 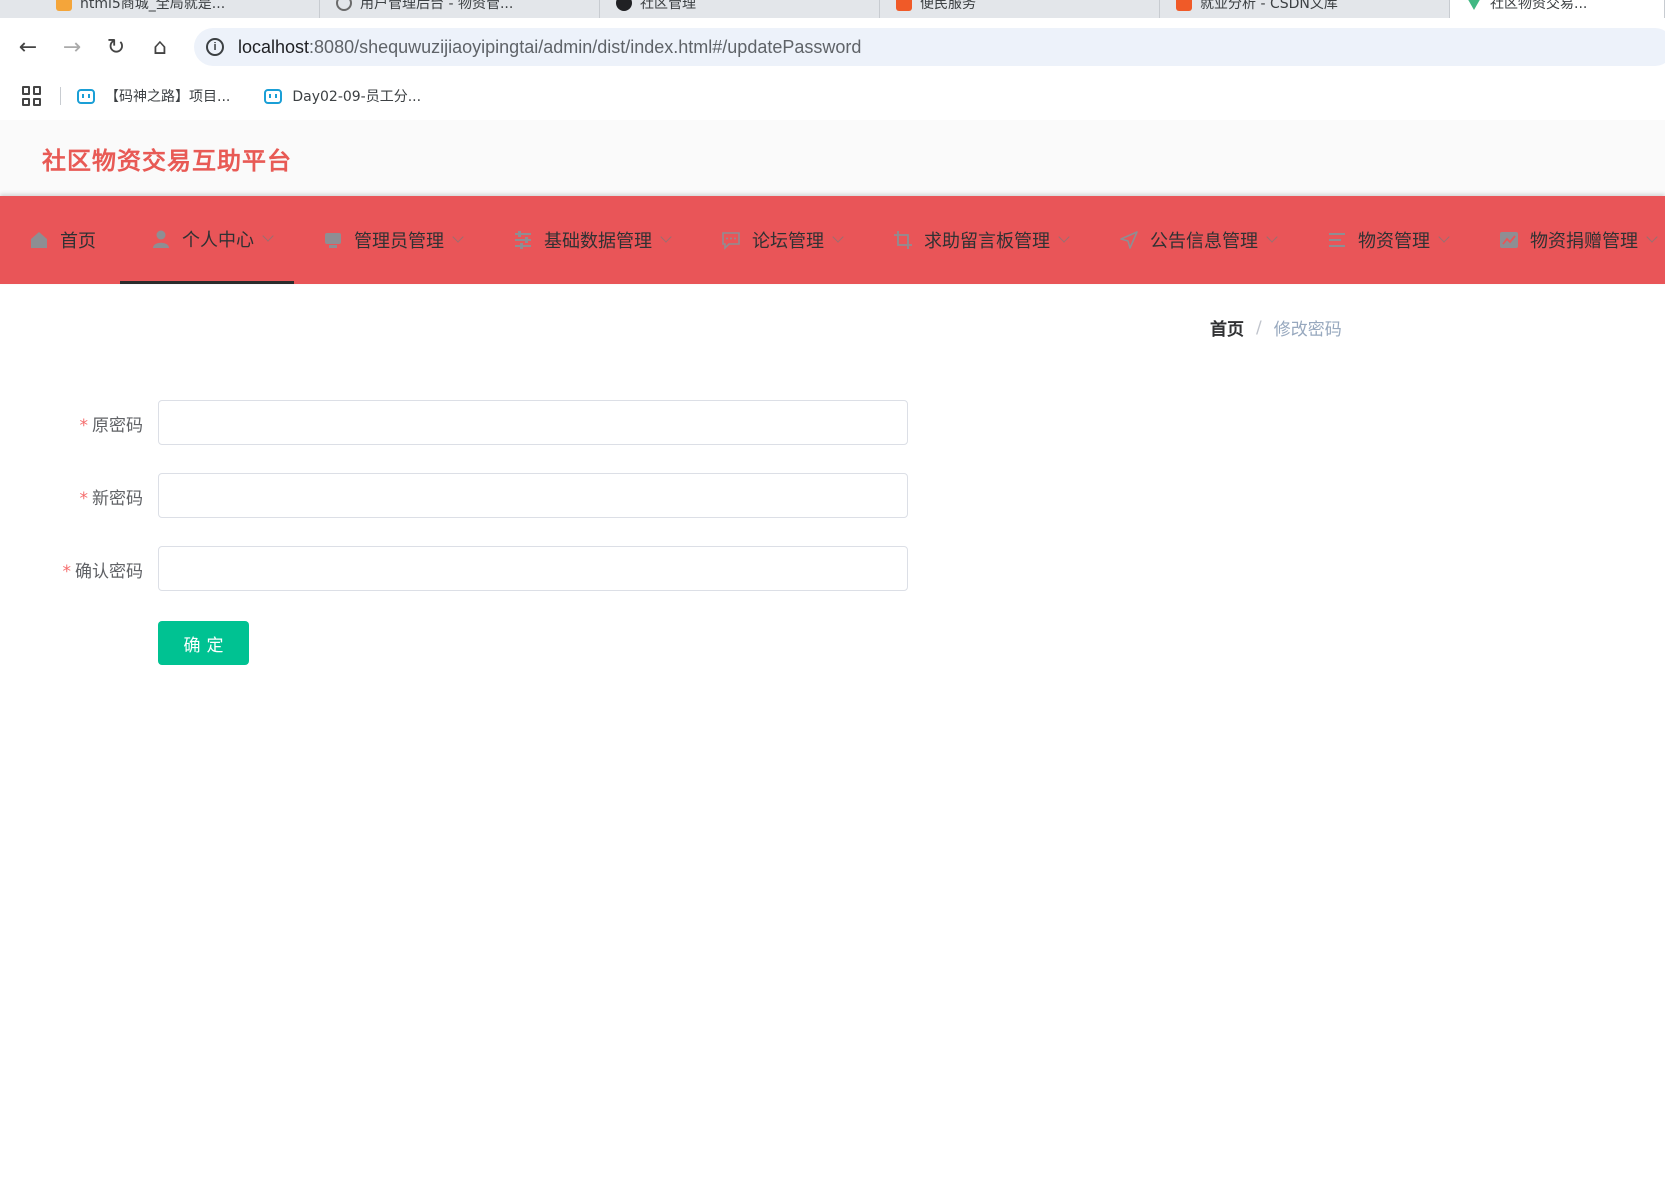 What do you see at coordinates (215, 47) in the screenshot?
I see `site-info-icon: i` at bounding box center [215, 47].